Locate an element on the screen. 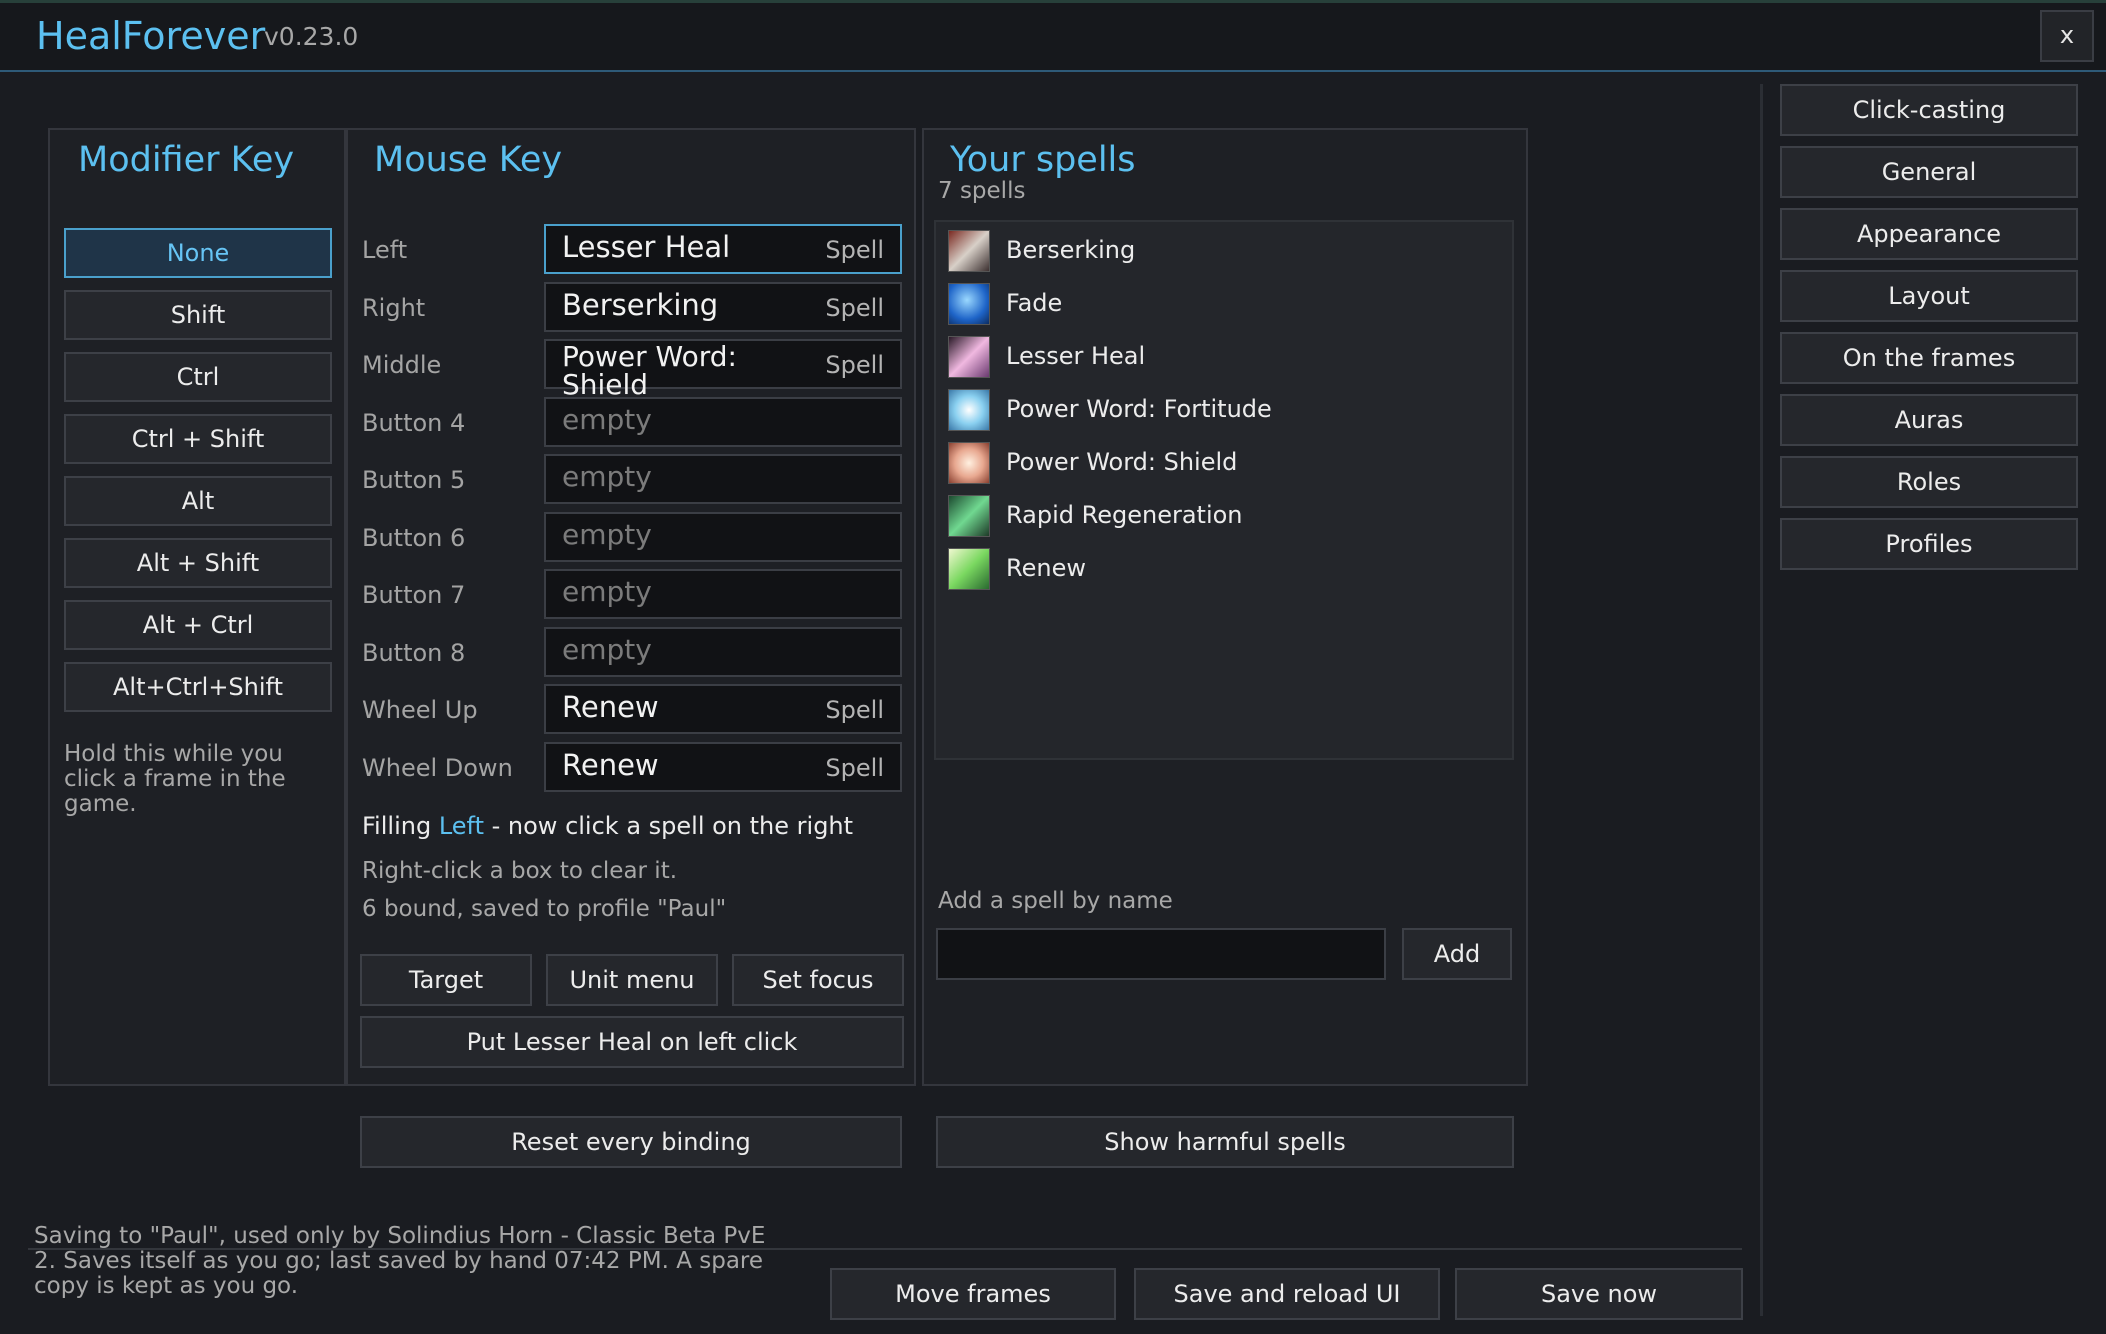 The height and width of the screenshot is (1334, 2106). top-accent-line is located at coordinates (1053, 1).